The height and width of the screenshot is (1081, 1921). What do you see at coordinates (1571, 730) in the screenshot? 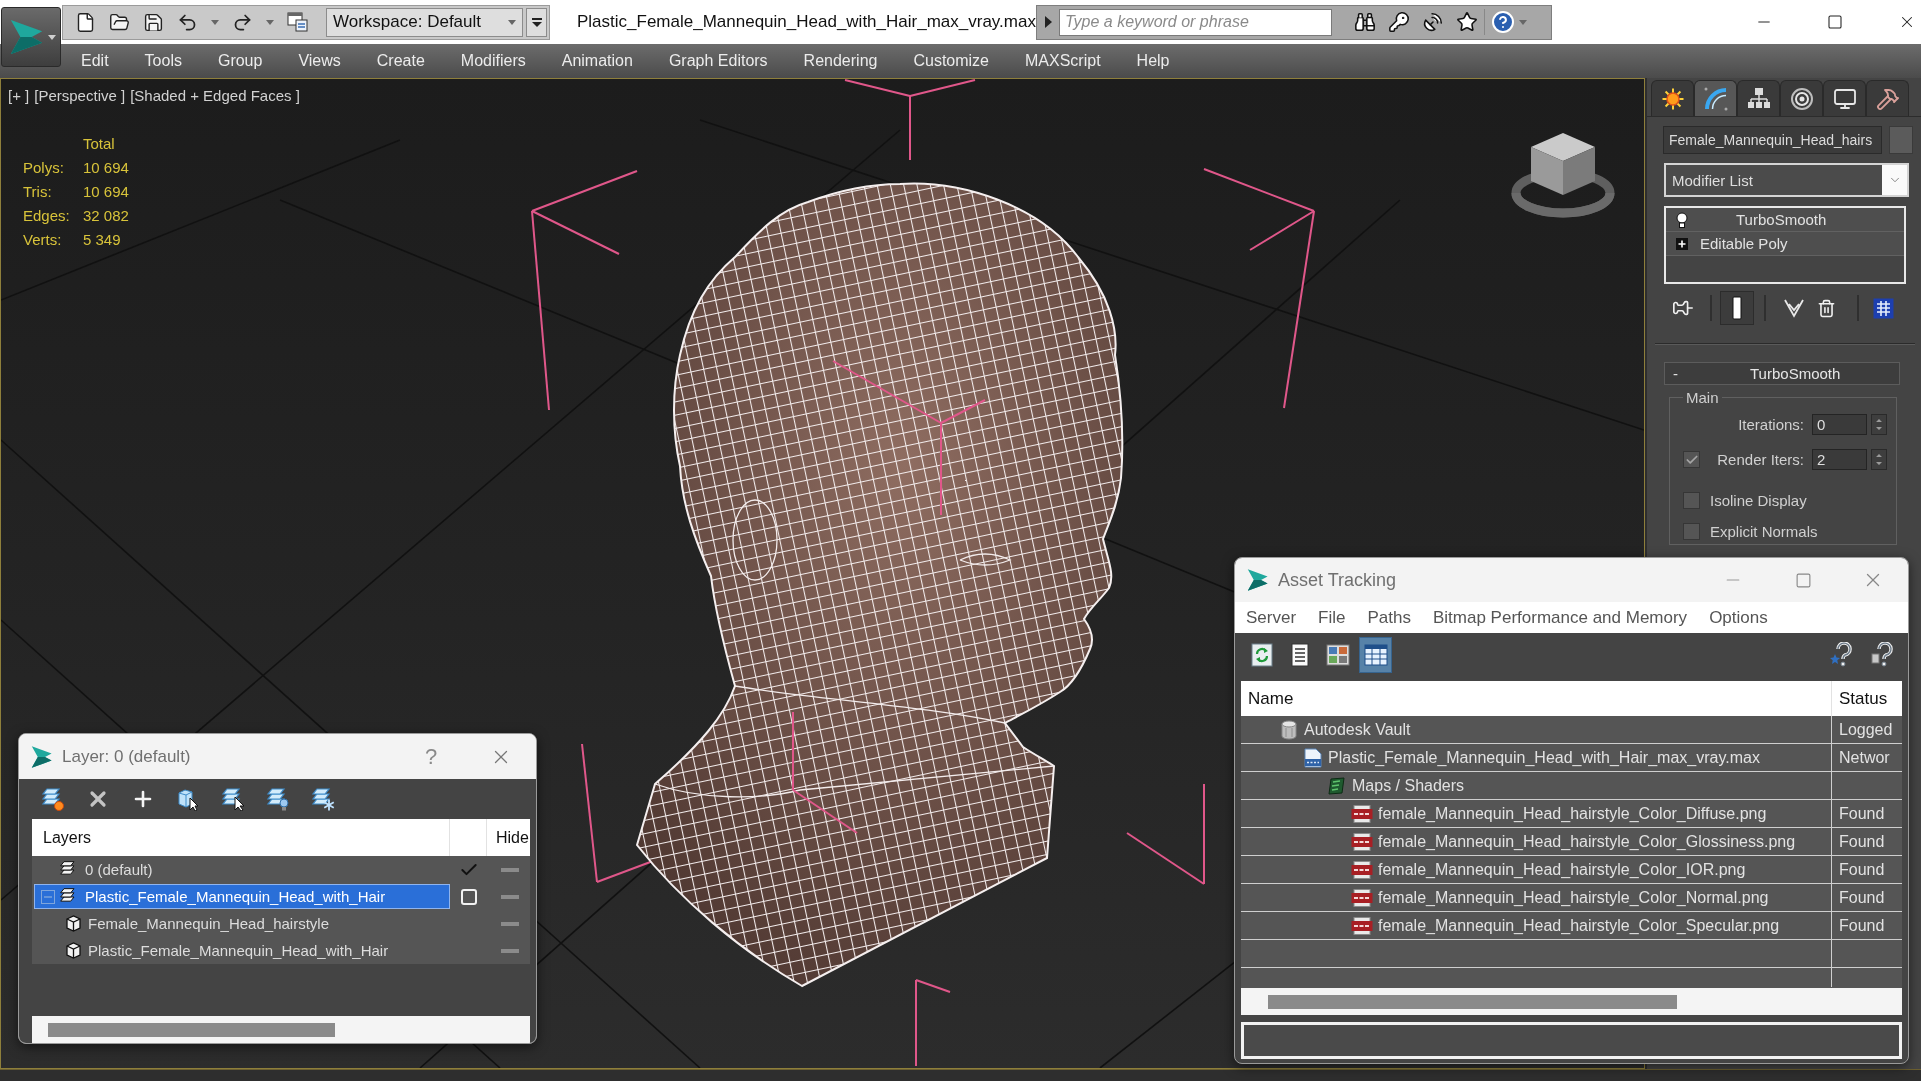
I see `asset-row: Autodesk Vault Logged` at bounding box center [1571, 730].